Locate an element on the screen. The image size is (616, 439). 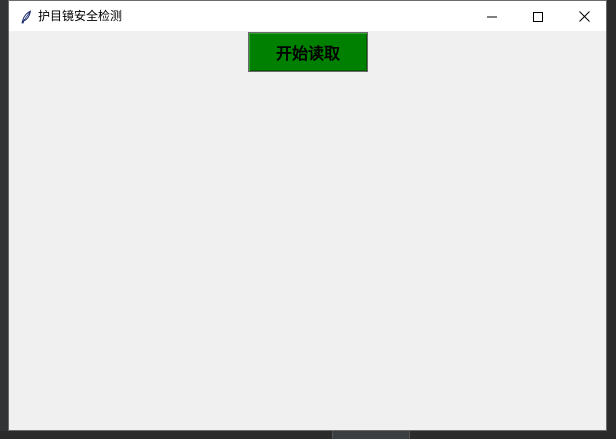
minimize-button is located at coordinates (492, 16).